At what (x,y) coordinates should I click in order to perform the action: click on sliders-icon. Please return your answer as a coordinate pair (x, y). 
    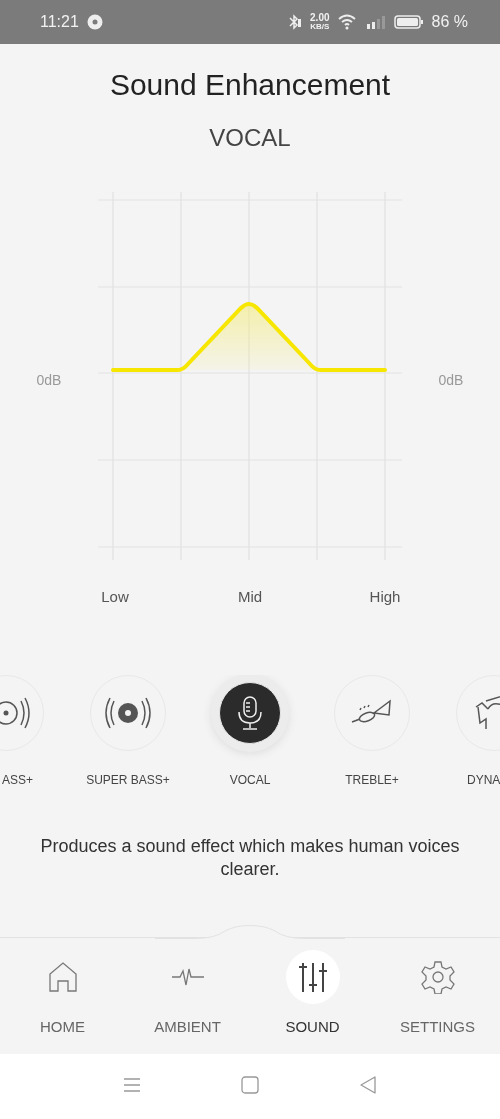
    Looking at the image, I should click on (312, 977).